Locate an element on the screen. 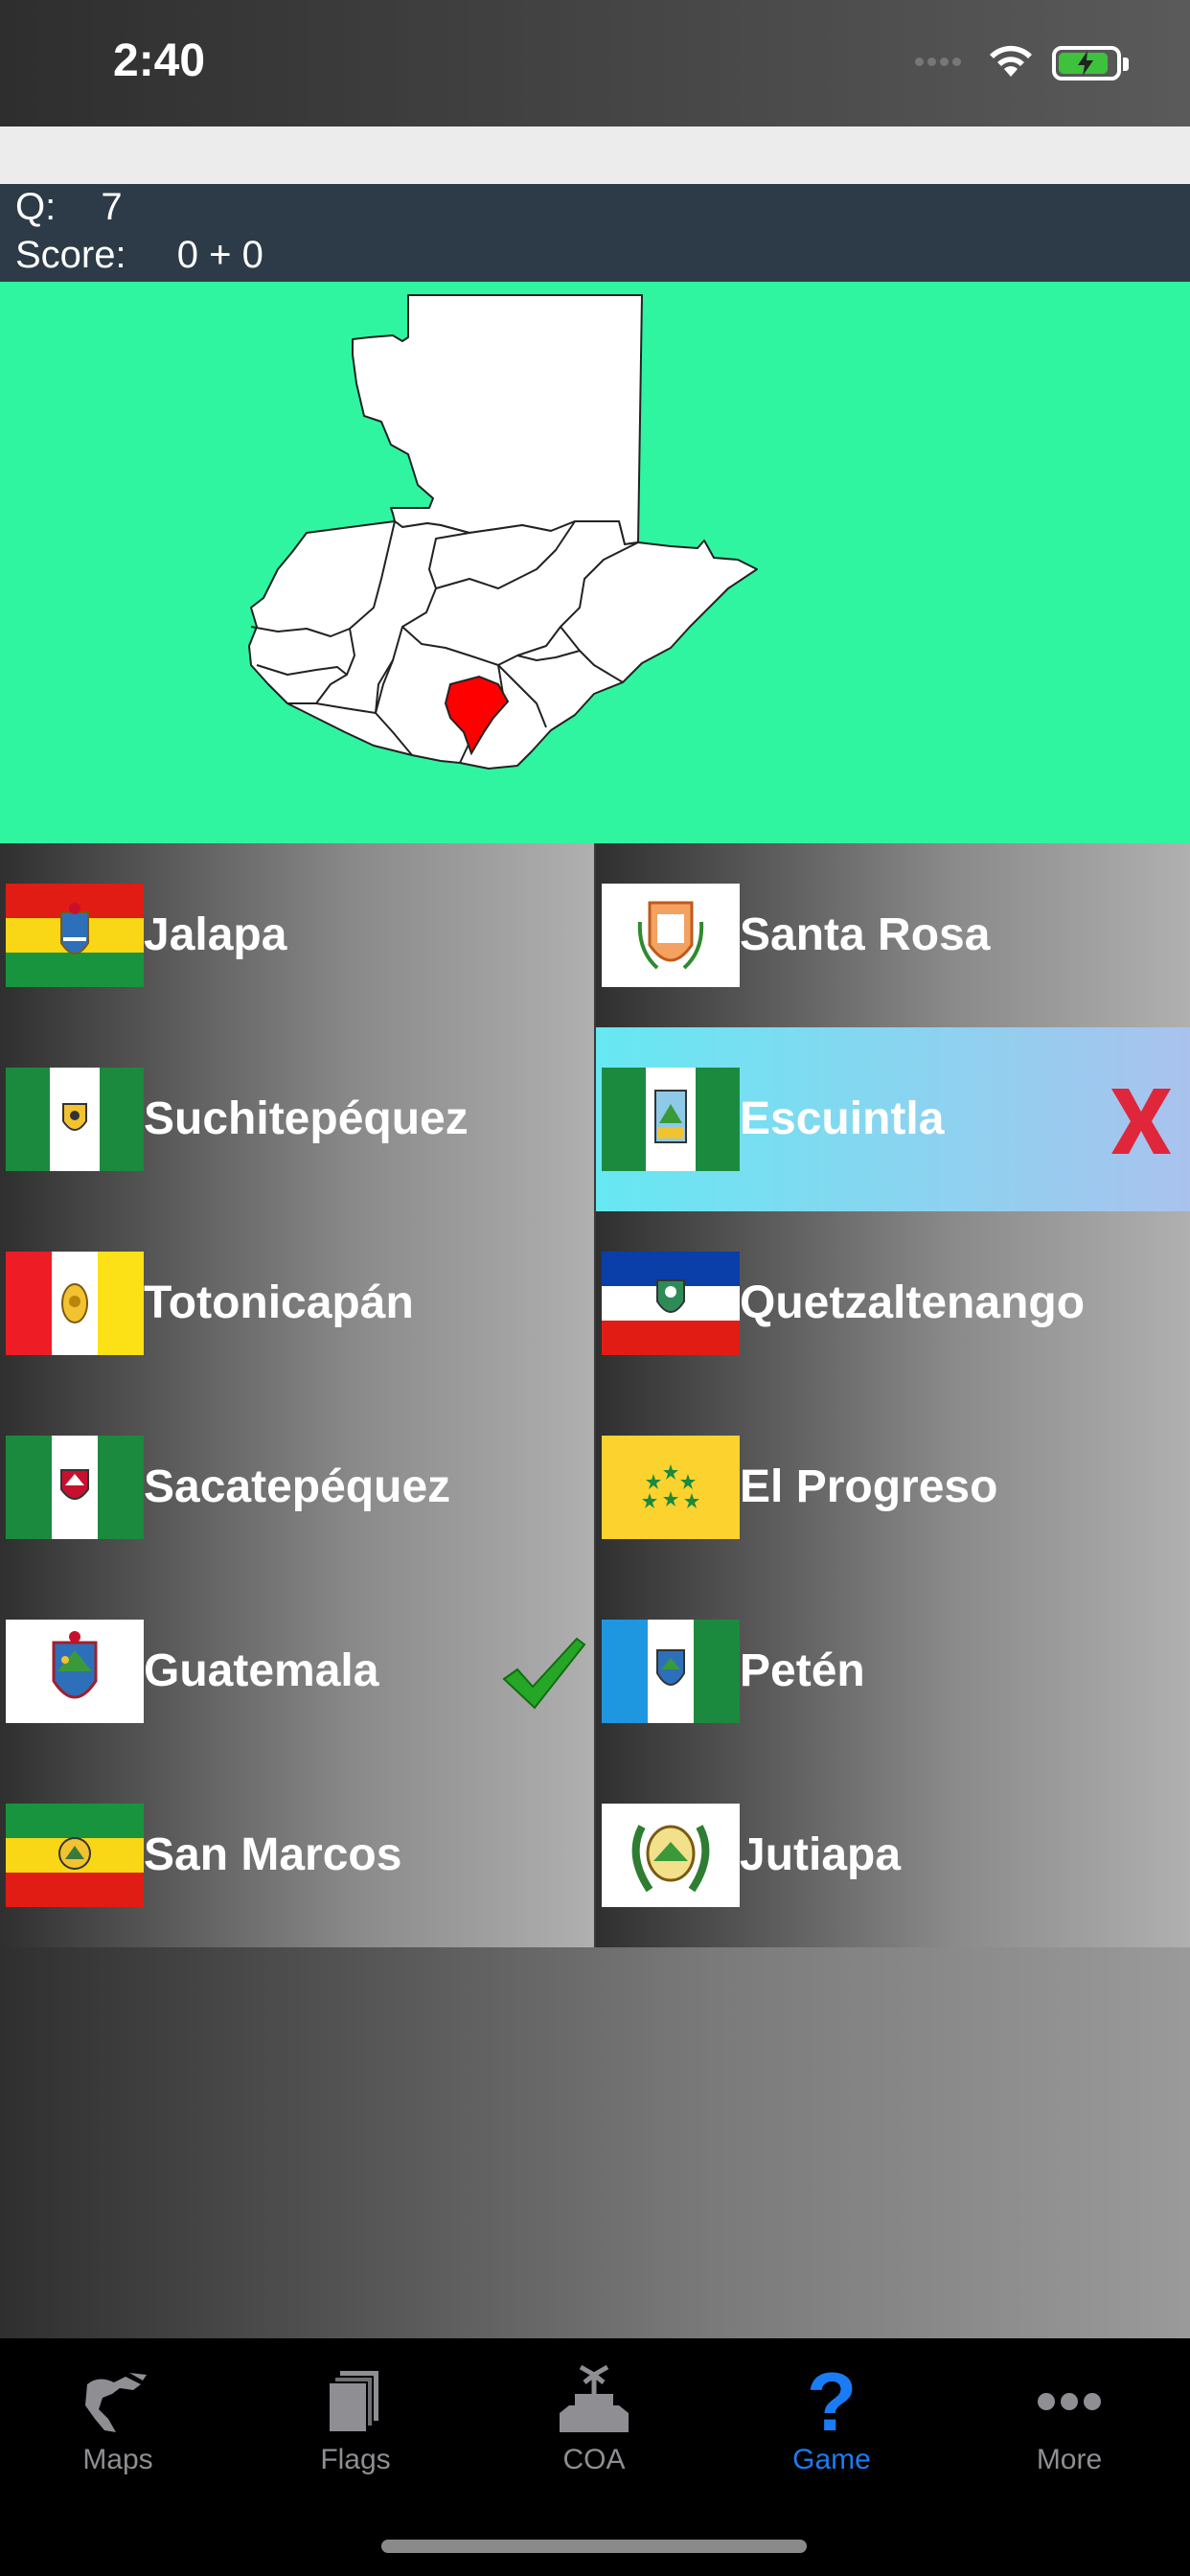  answer-option: Guatemala is located at coordinates (297, 1671).